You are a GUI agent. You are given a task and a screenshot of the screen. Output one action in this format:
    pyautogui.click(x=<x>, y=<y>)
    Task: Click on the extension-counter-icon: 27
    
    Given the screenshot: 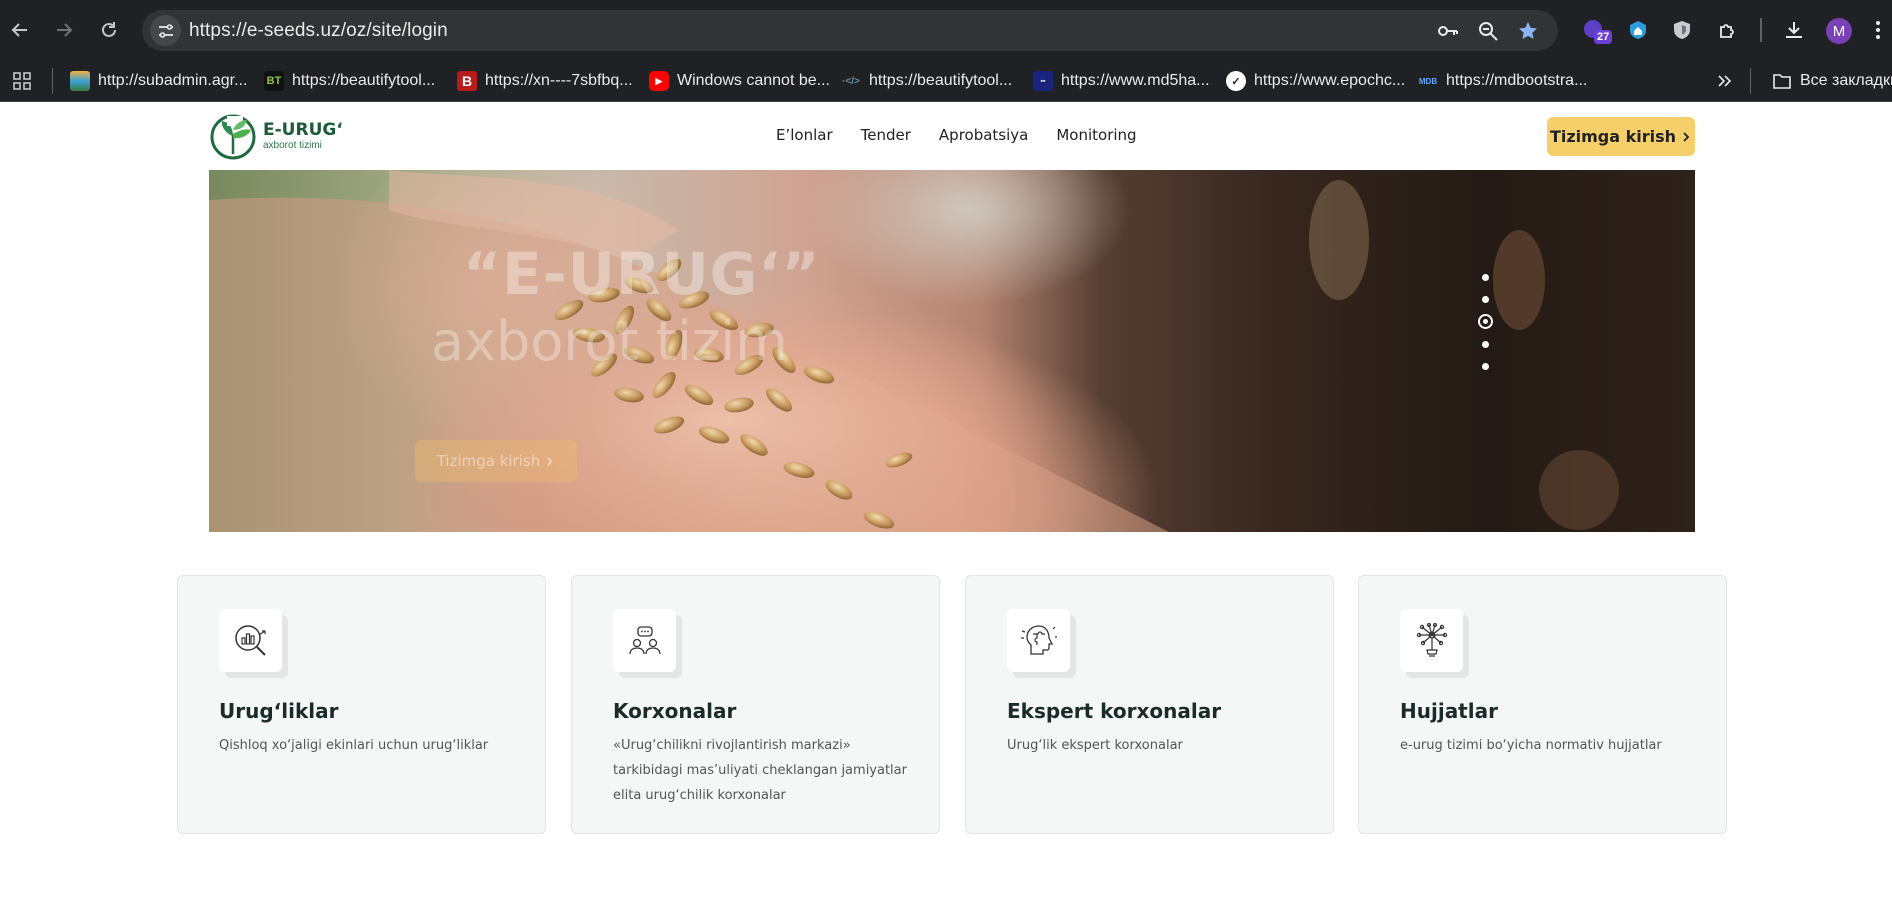 What is the action you would take?
    pyautogui.click(x=1596, y=30)
    